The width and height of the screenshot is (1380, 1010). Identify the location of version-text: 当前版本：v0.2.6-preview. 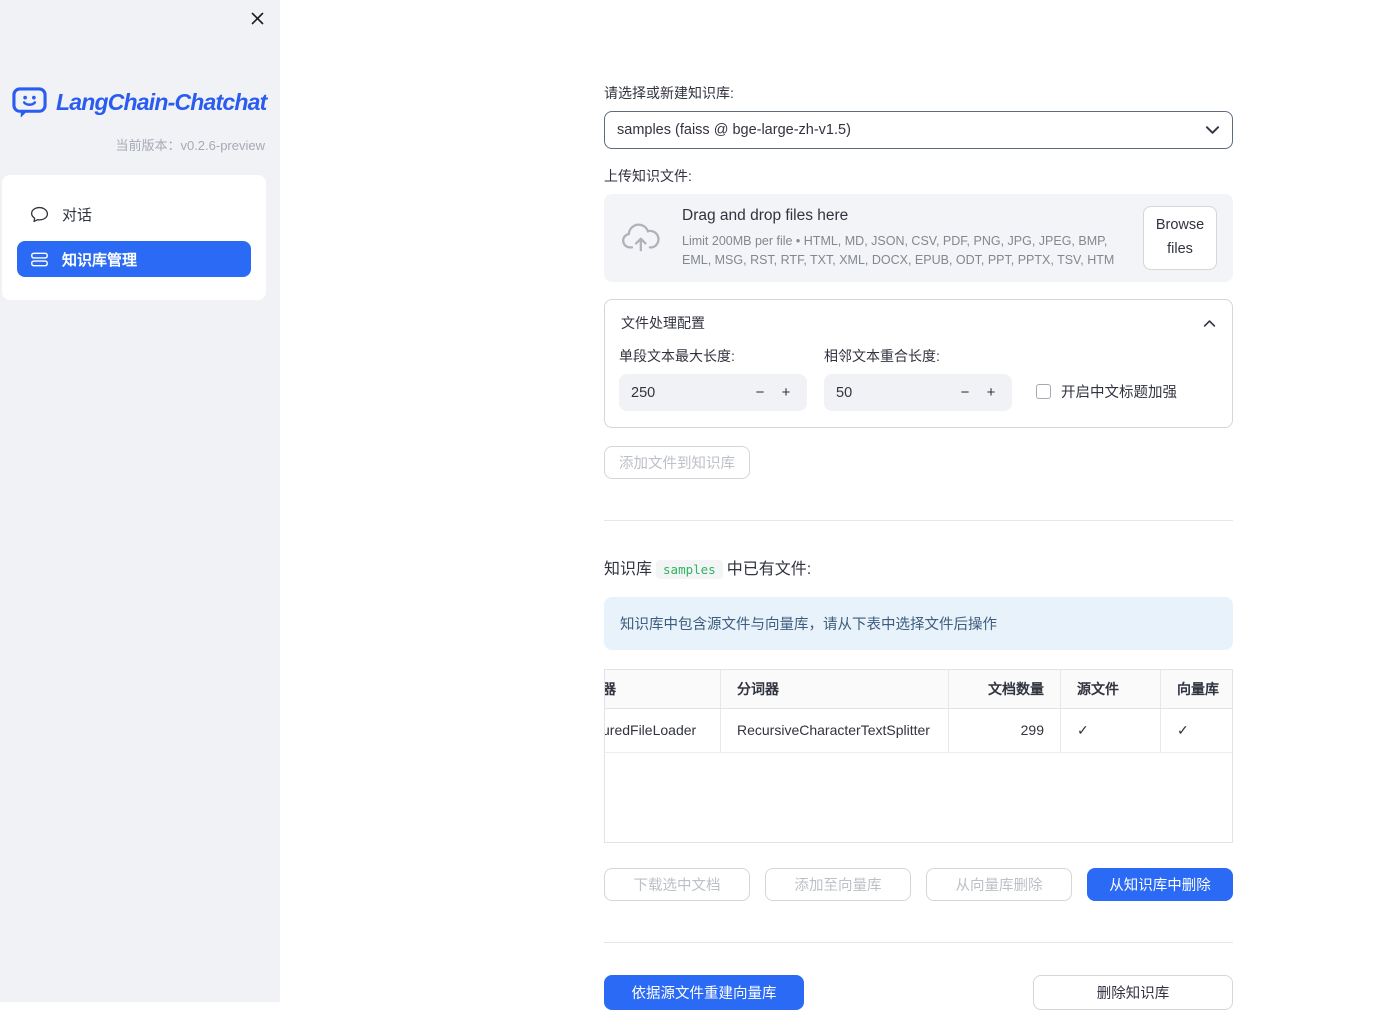
(190, 145).